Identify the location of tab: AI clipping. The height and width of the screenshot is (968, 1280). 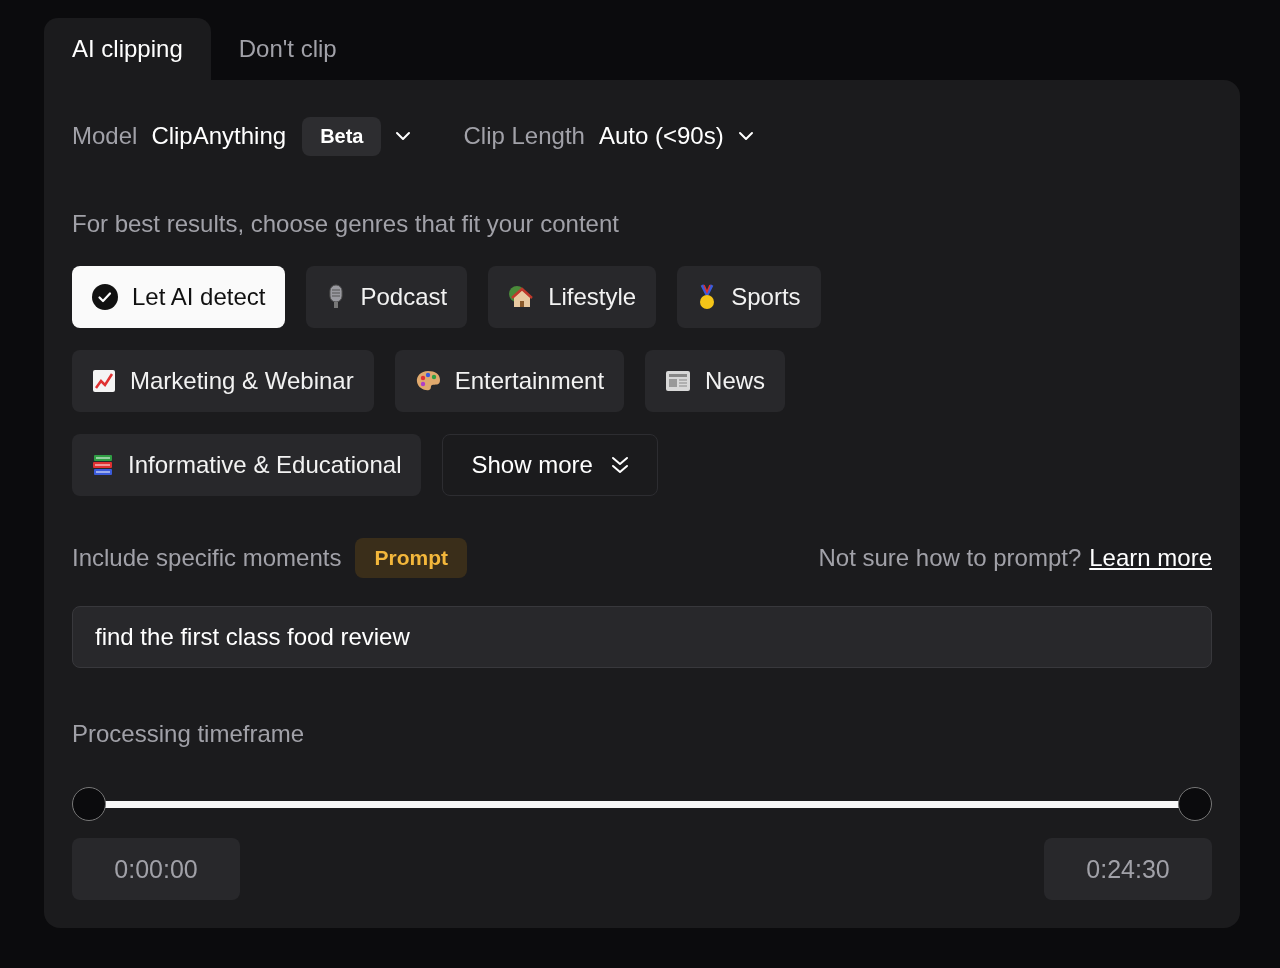
(127, 49).